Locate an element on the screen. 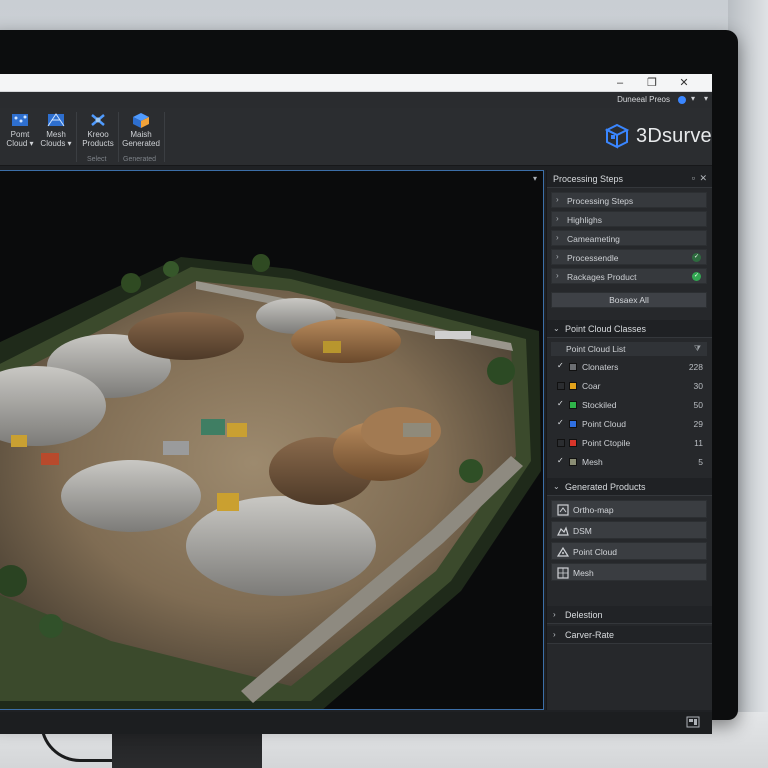  step-label: Processing Steps is located at coordinates (600, 201).